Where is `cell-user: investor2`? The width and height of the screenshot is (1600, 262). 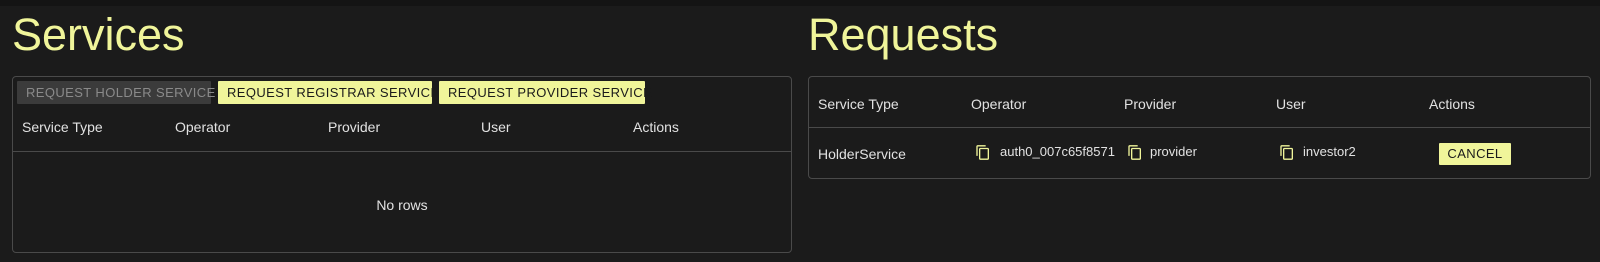
cell-user: investor2 is located at coordinates (1329, 151).